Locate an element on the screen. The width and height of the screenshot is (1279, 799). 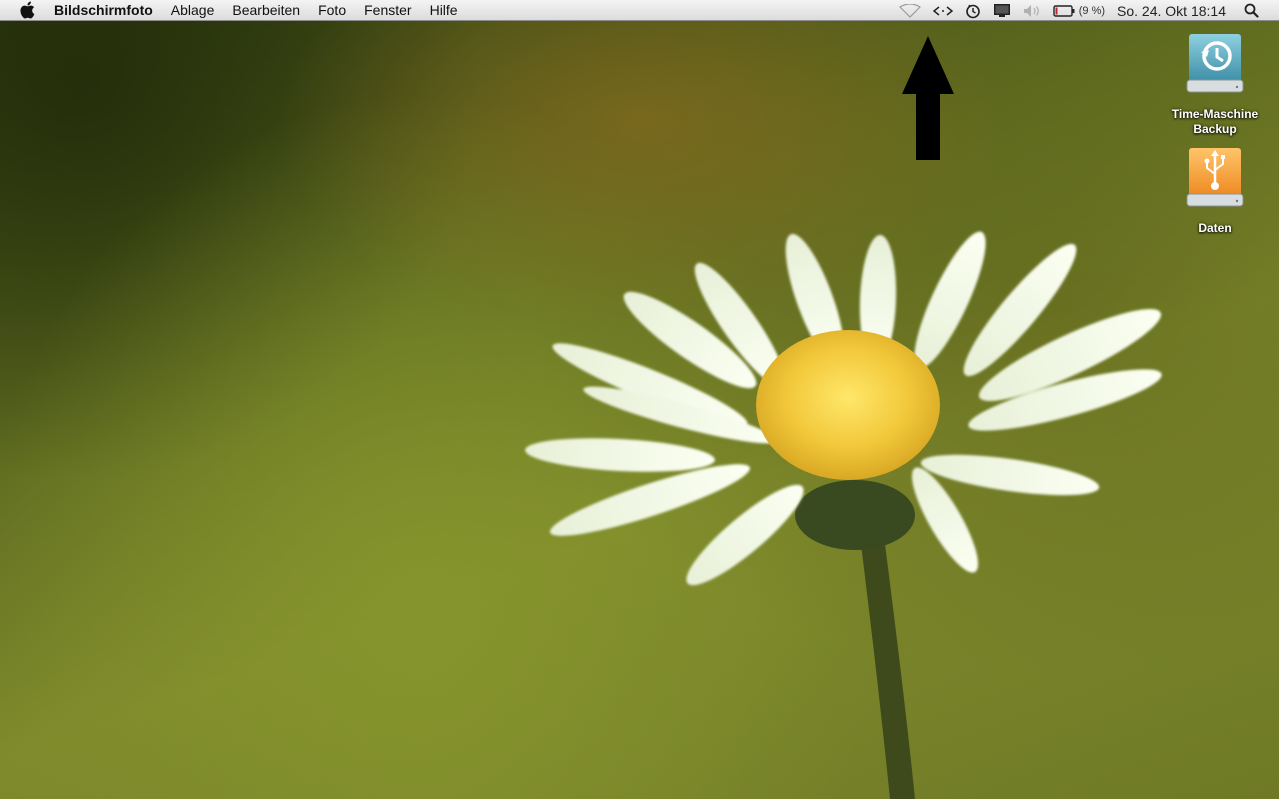
apple-menu is located at coordinates (27, 10).